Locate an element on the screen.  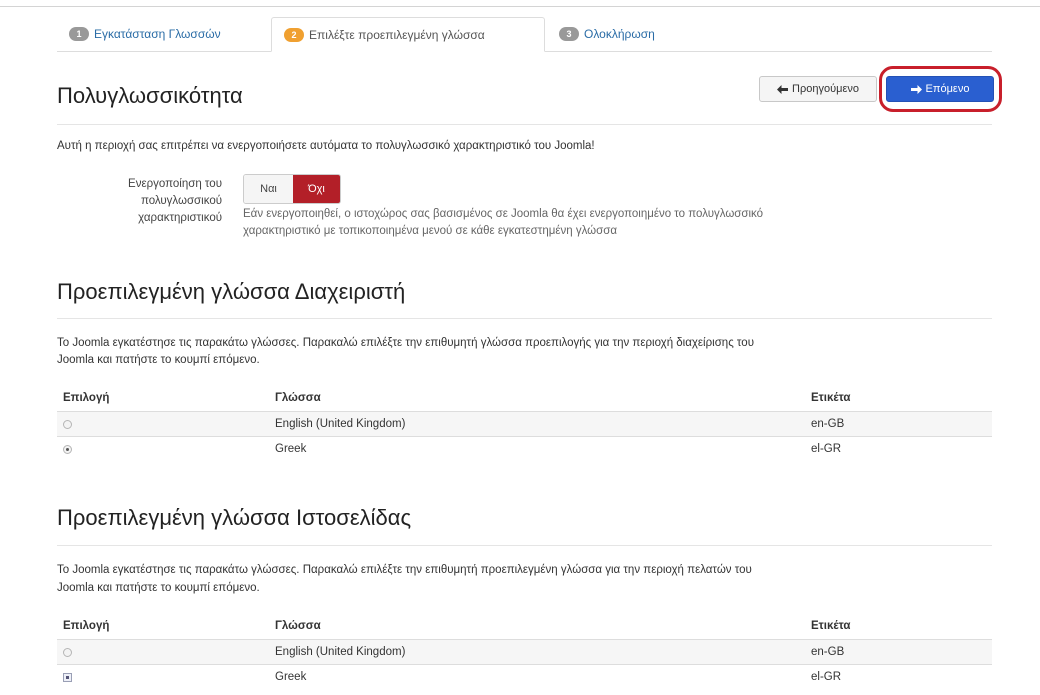
previous-button-label: Προηγούμενο is located at coordinates (825, 89).